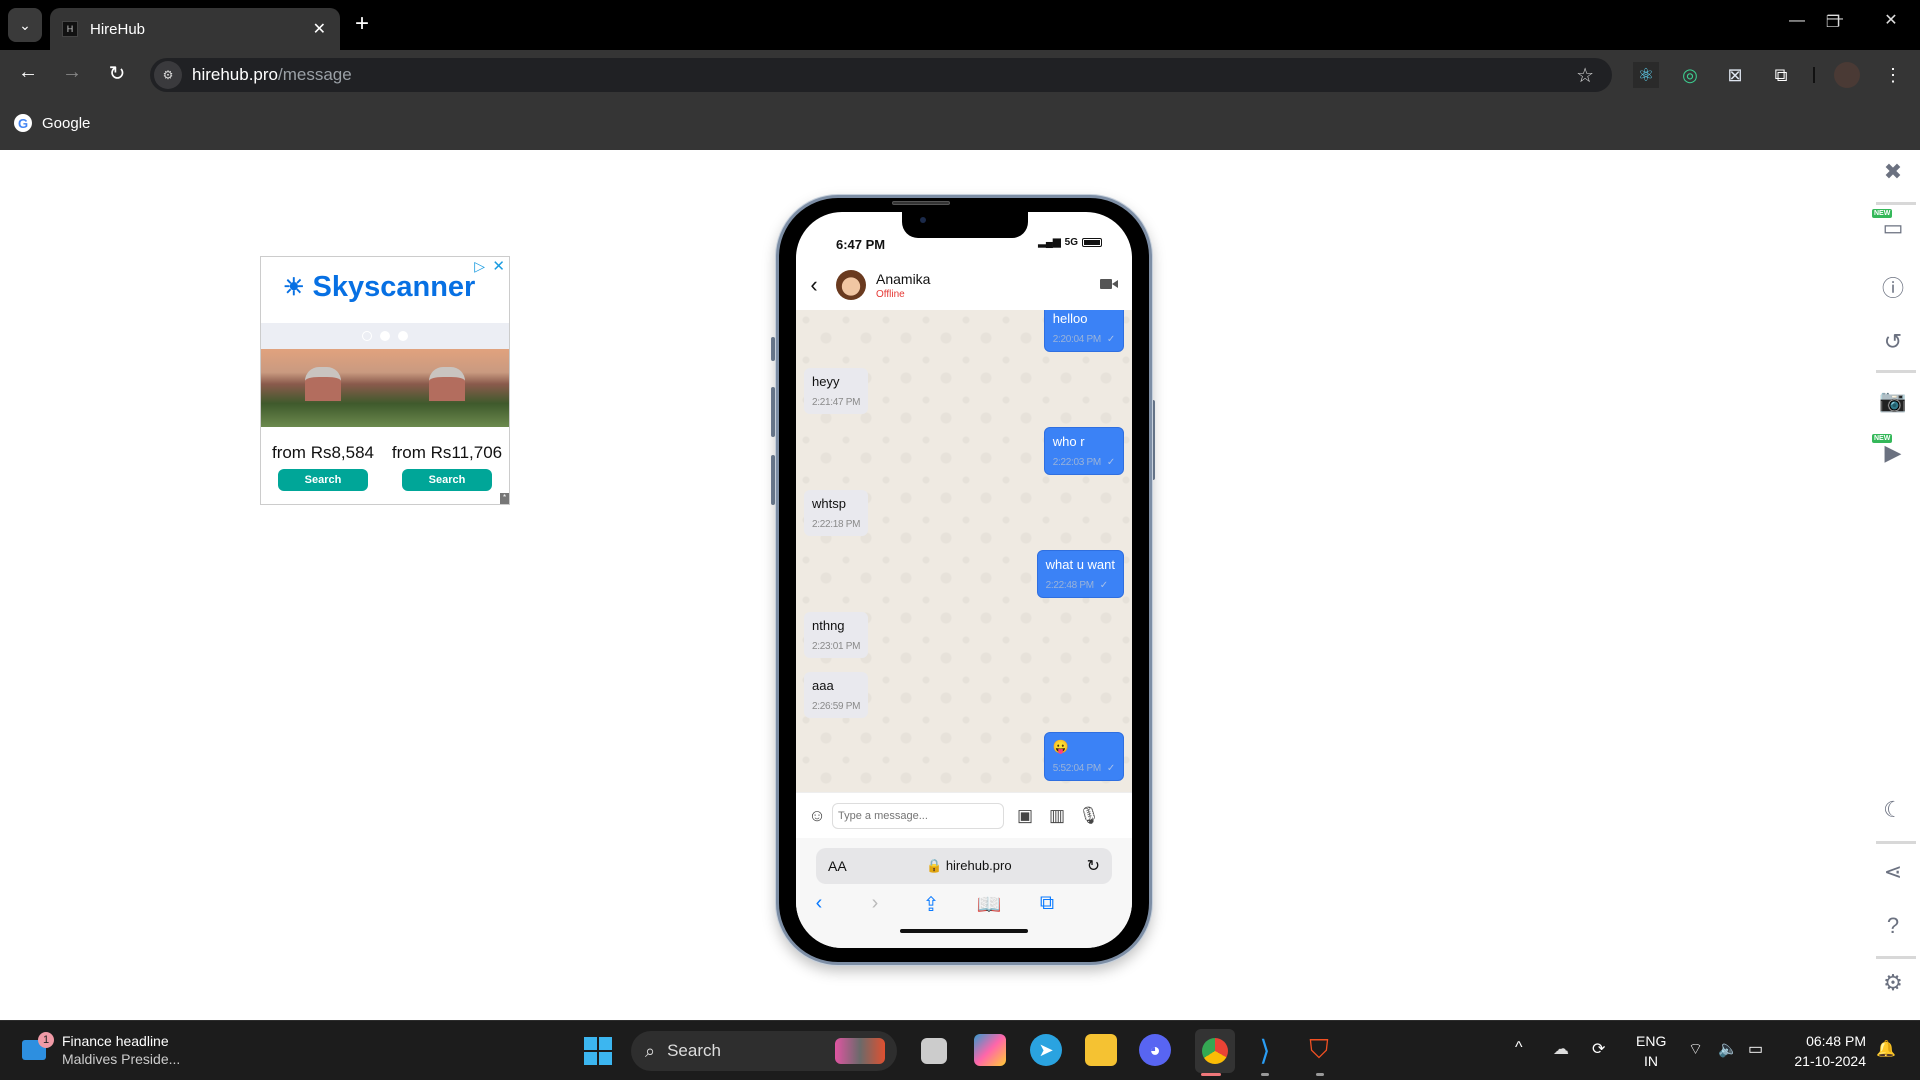 The height and width of the screenshot is (1080, 1920). I want to click on reader-settings-button: AA, so click(837, 866).